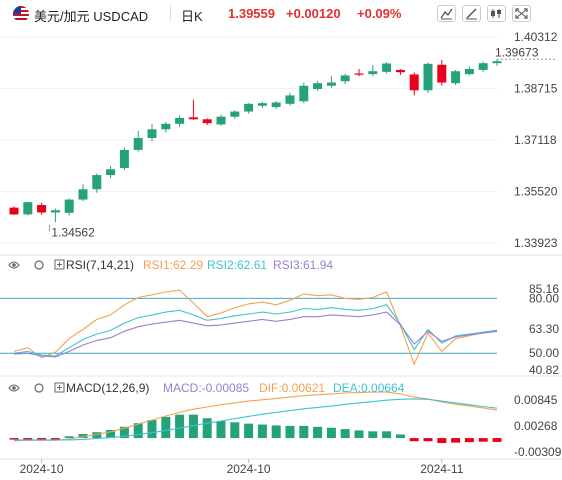 The image size is (562, 480). What do you see at coordinates (536, 426) in the screenshot?
I see `macd-axis-label: 0.00268` at bounding box center [536, 426].